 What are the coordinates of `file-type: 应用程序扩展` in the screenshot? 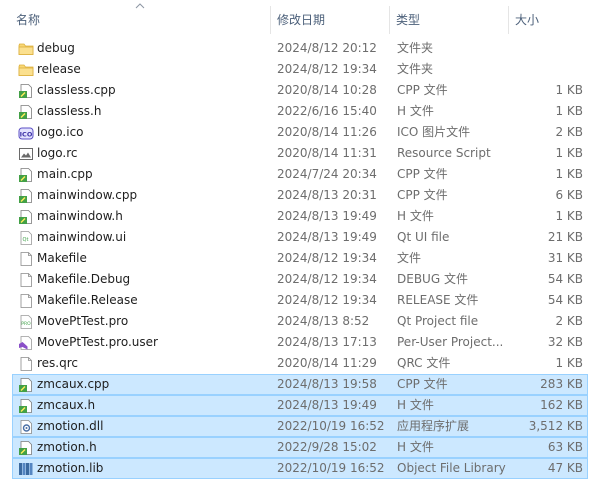 It's located at (433, 426).